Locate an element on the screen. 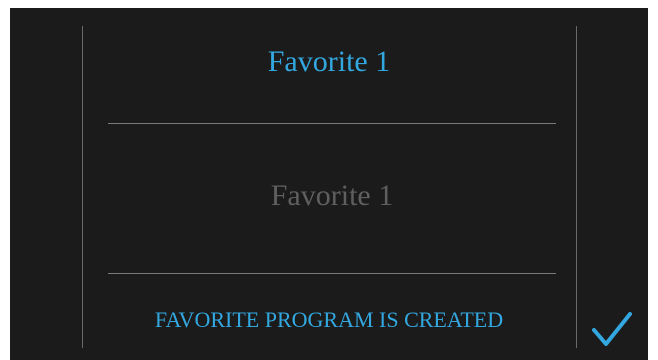  page-title: Favorite 1 is located at coordinates (329, 61).